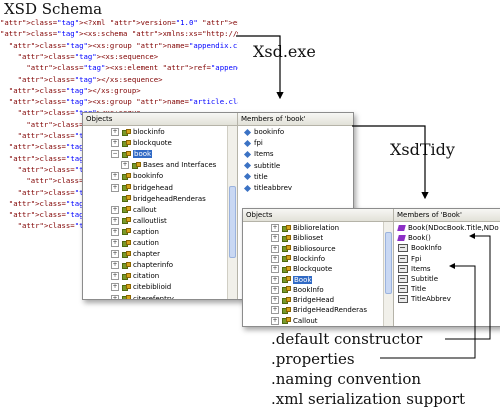 The height and width of the screenshot is (408, 500). What do you see at coordinates (150, 220) in the screenshot?
I see `tree-item-label: calloutlist` at bounding box center [150, 220].